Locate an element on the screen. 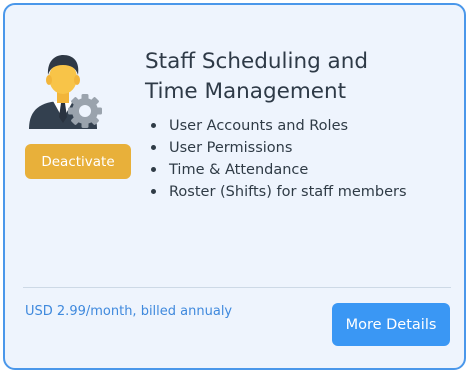 The height and width of the screenshot is (376, 472). title-line-1: Staff Scheduling and is located at coordinates (256, 61).